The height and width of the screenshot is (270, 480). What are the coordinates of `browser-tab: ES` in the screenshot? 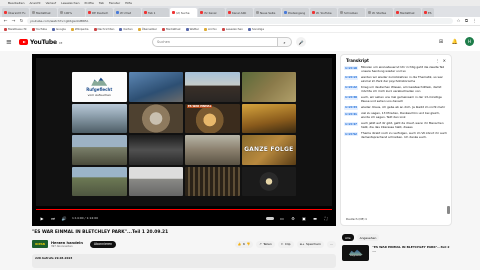 It's located at (428, 12).